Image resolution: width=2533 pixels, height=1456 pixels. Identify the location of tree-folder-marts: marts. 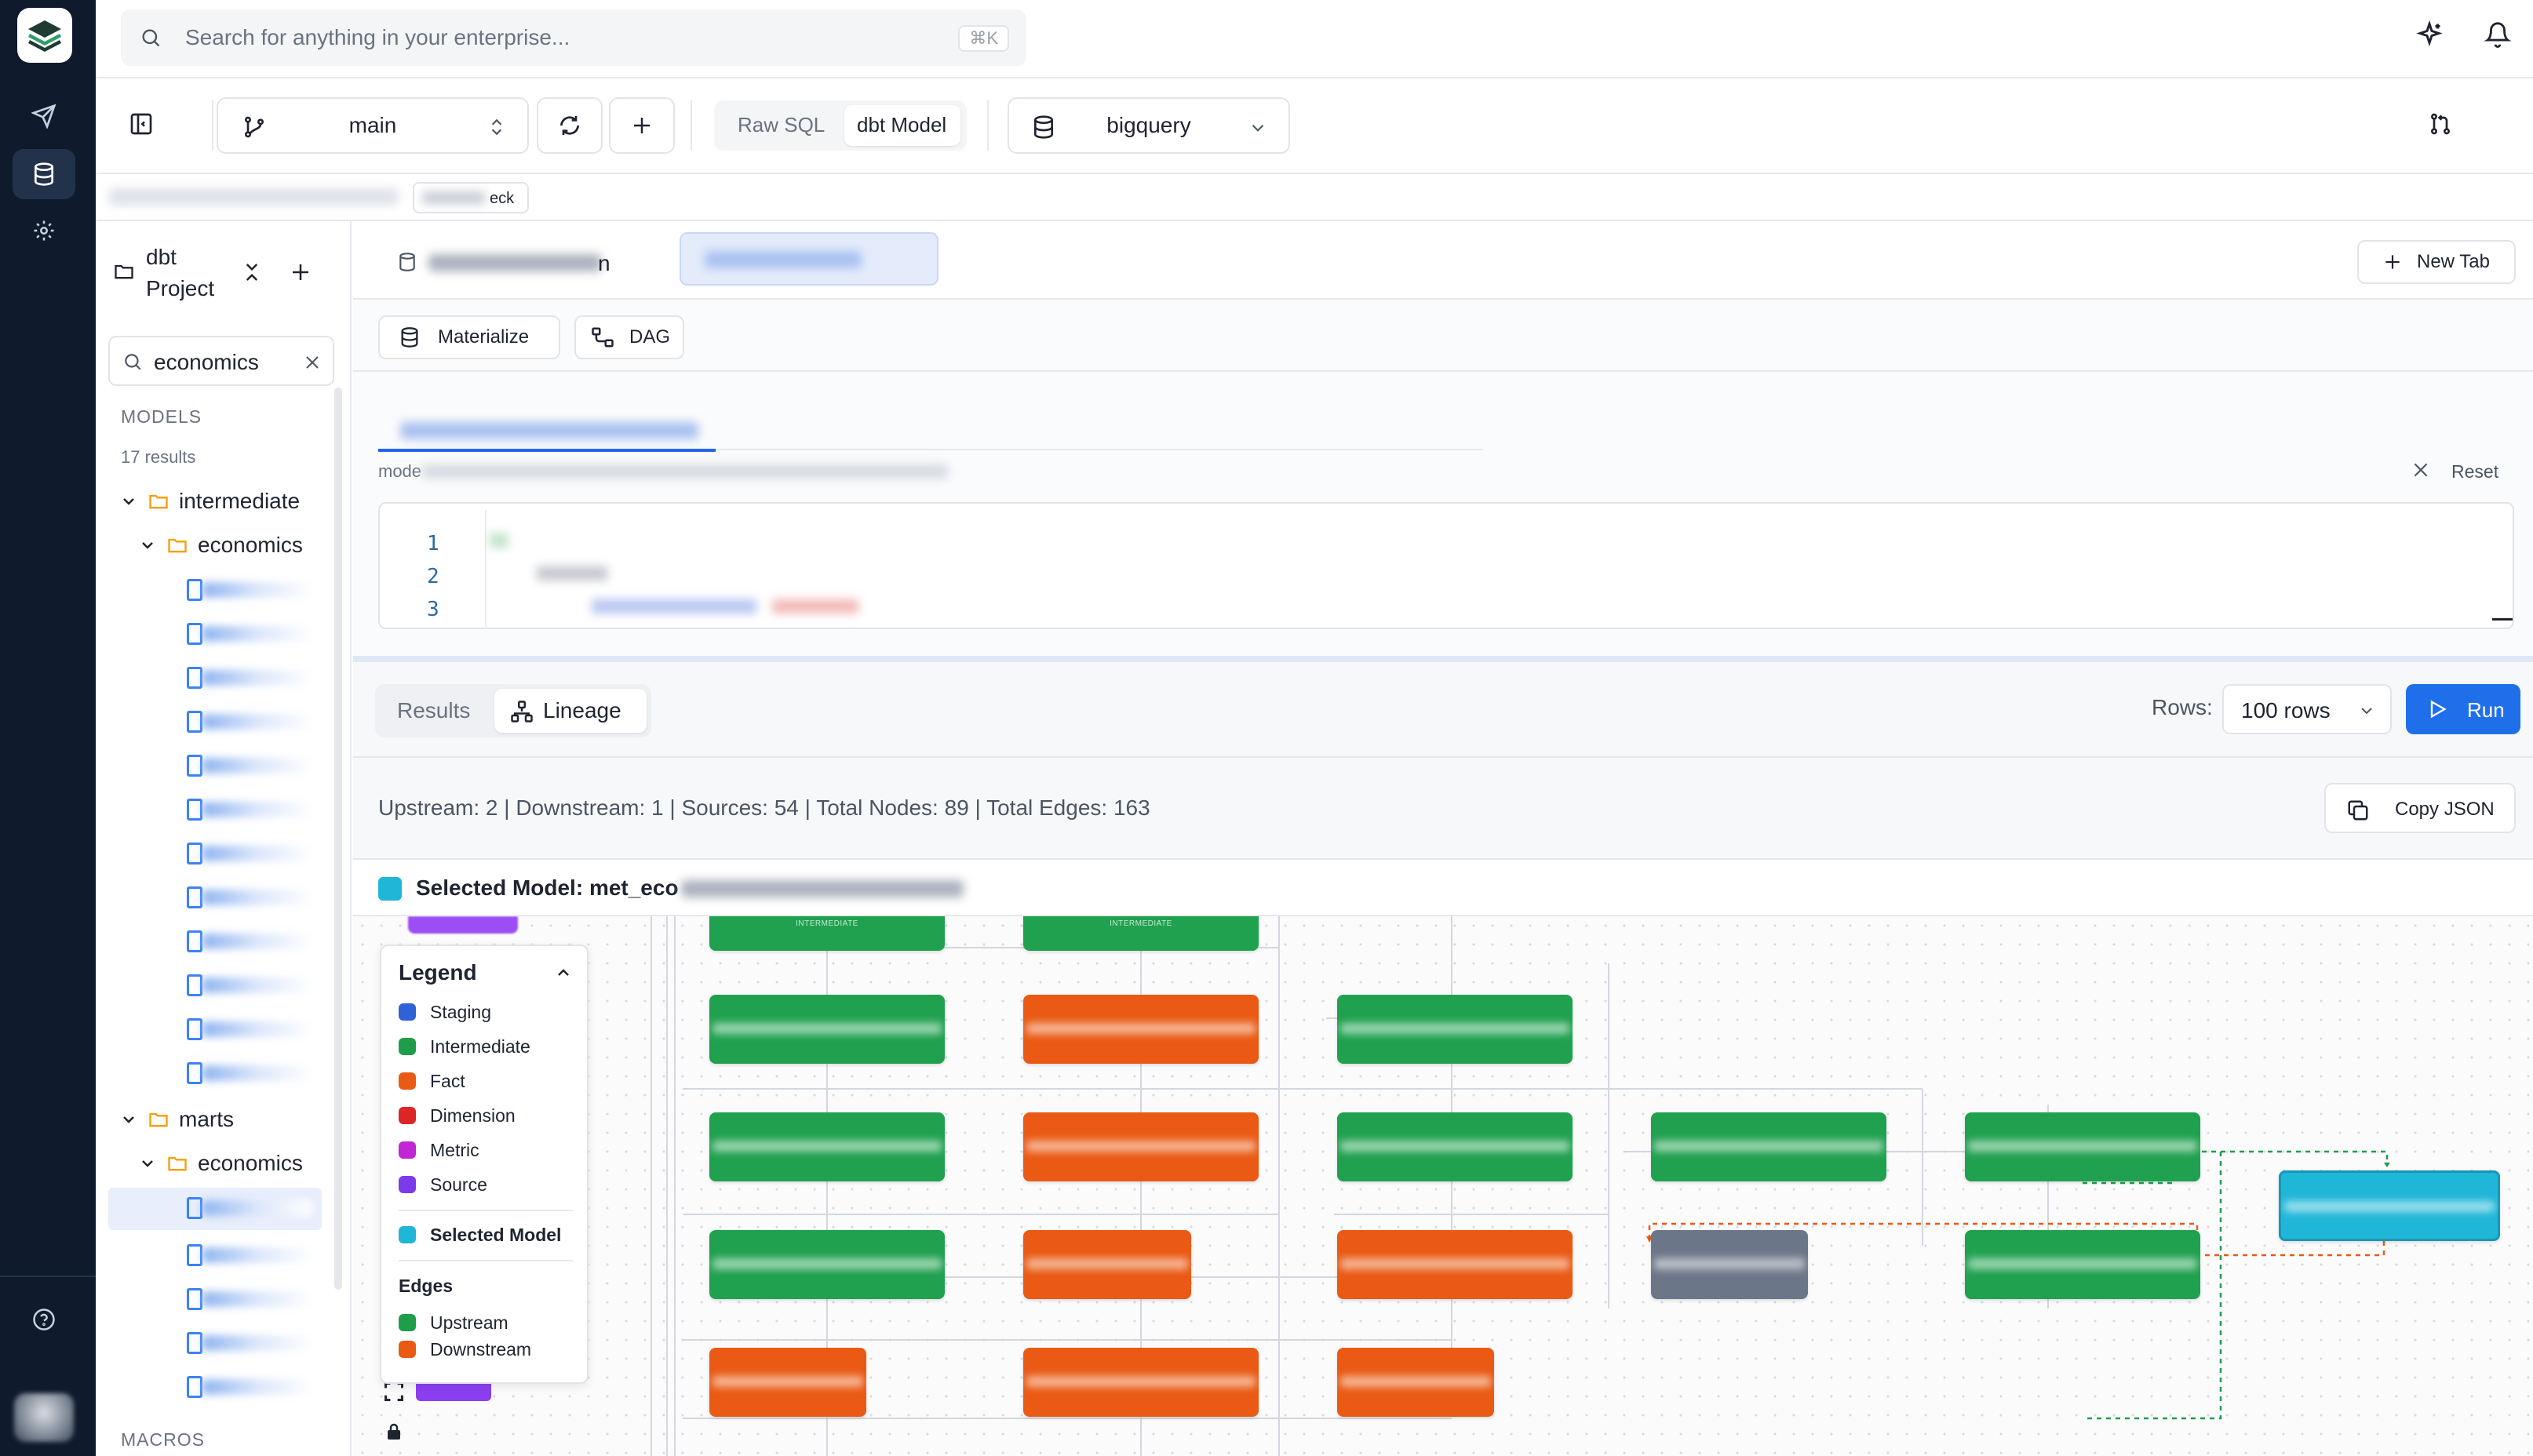
(177, 1119).